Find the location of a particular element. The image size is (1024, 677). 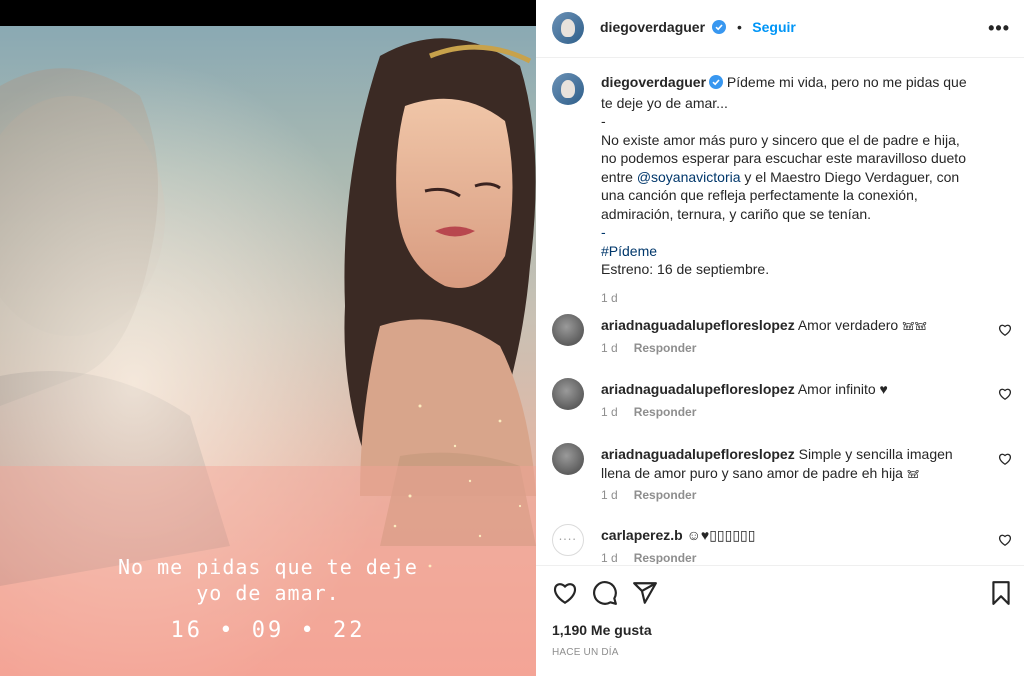

avatar: • • • • is located at coordinates (568, 540).